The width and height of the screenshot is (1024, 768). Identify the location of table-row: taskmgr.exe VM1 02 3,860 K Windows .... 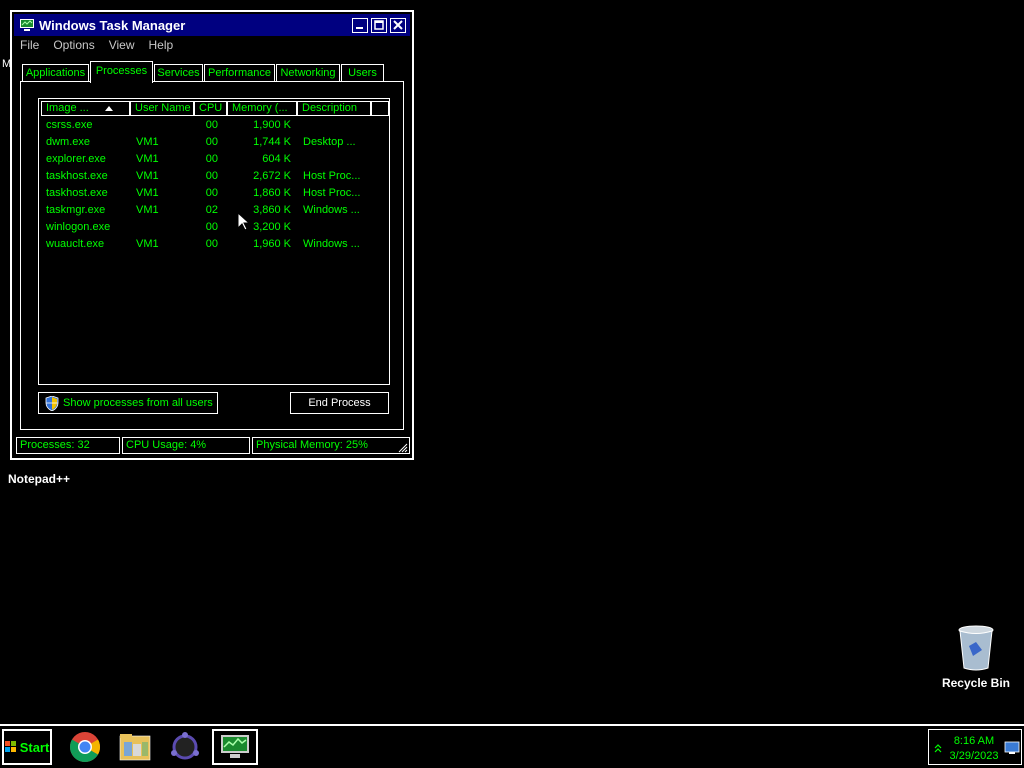
(214, 210).